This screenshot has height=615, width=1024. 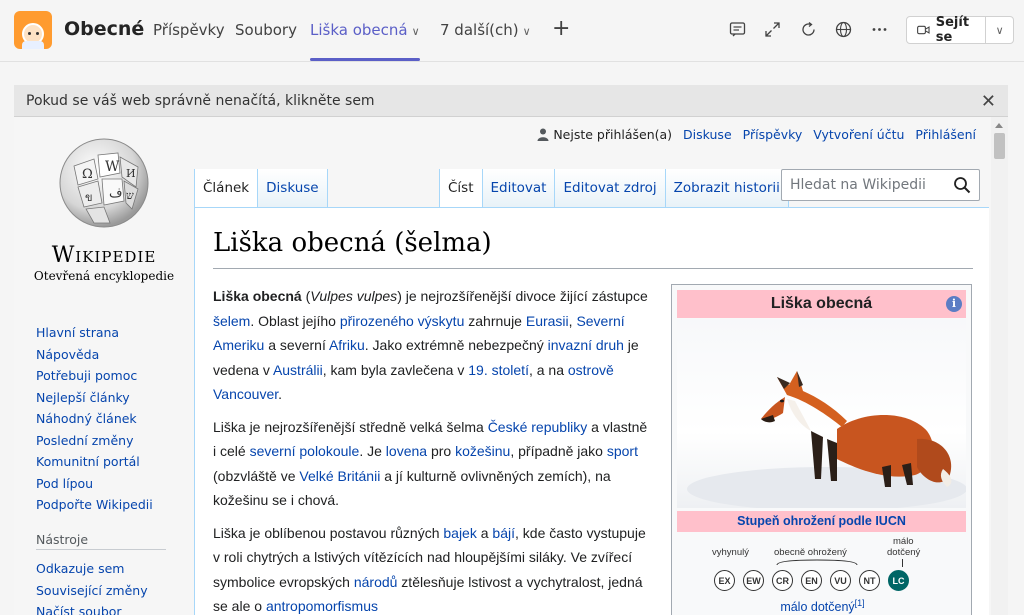 I want to click on sidebar-item-featured: Nejlepší články, so click(x=94, y=398).